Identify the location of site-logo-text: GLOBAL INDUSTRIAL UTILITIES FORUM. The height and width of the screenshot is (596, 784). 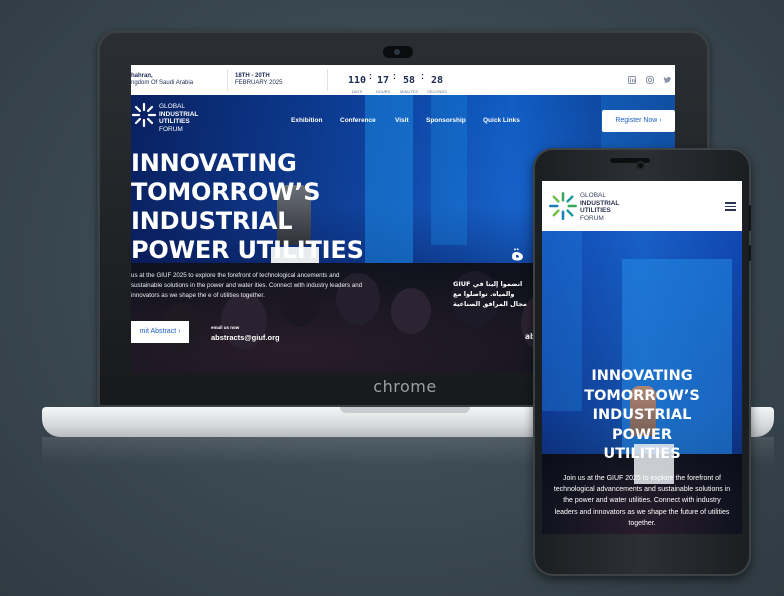
(178, 118).